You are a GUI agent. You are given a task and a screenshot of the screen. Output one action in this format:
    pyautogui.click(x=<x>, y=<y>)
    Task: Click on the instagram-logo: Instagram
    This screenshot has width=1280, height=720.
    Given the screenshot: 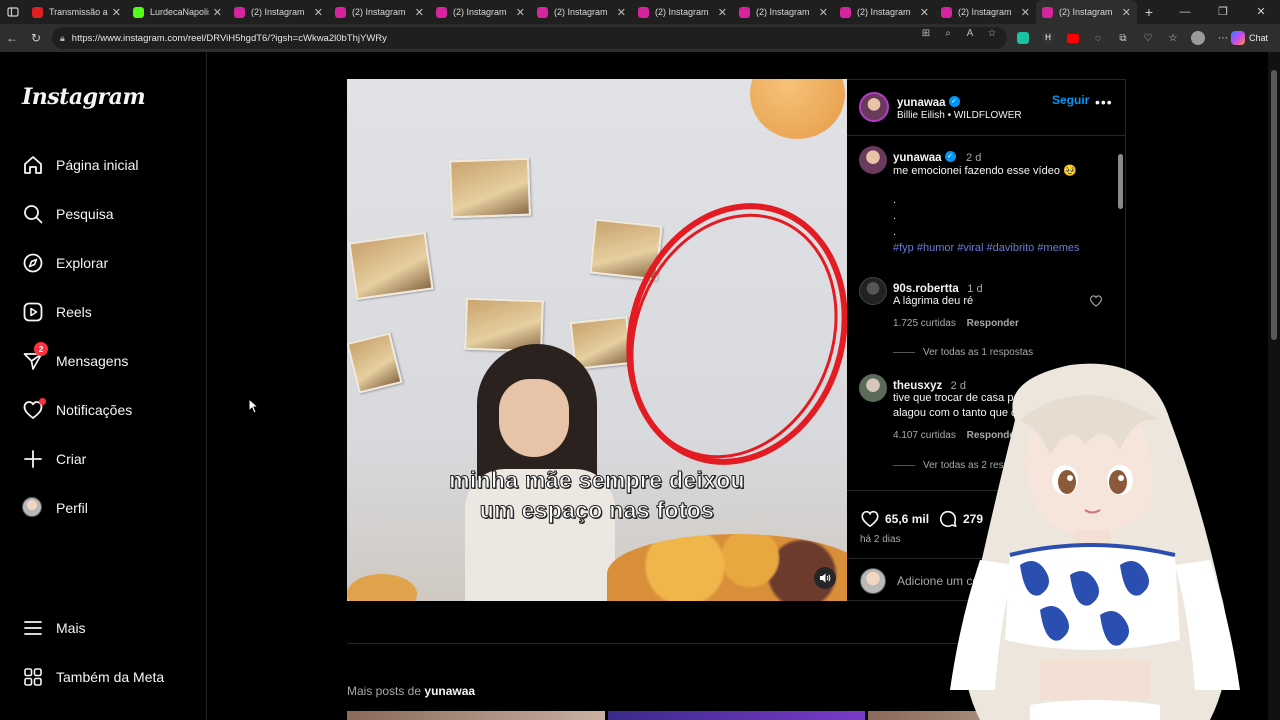 What is the action you would take?
    pyautogui.click(x=84, y=97)
    